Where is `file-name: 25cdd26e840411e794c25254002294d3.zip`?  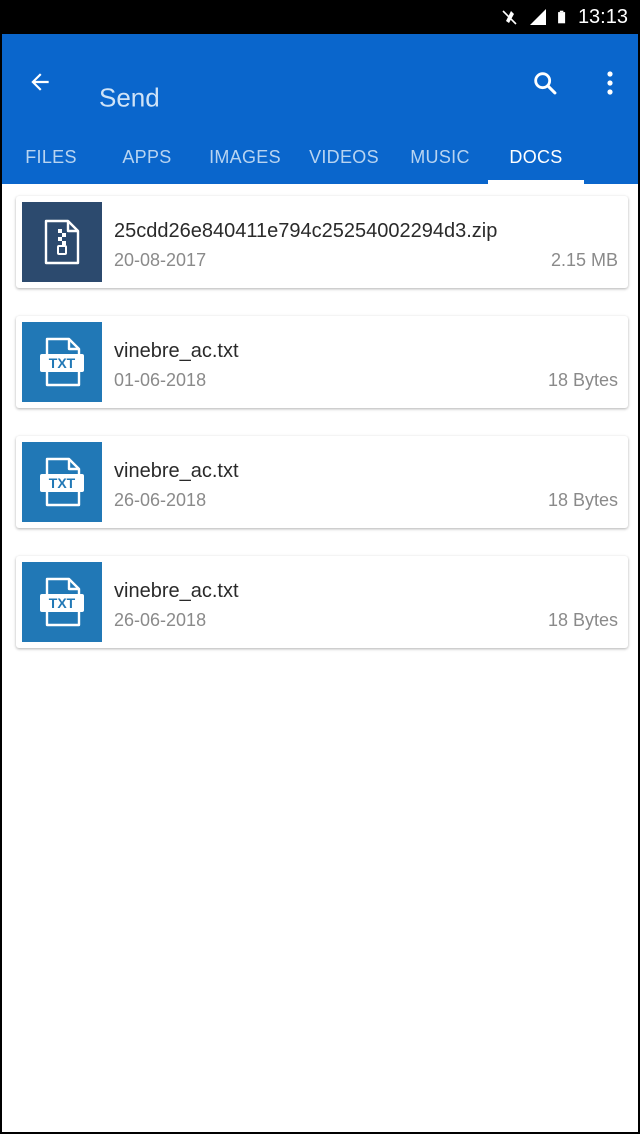 file-name: 25cdd26e840411e794c25254002294d3.zip is located at coordinates (306, 231).